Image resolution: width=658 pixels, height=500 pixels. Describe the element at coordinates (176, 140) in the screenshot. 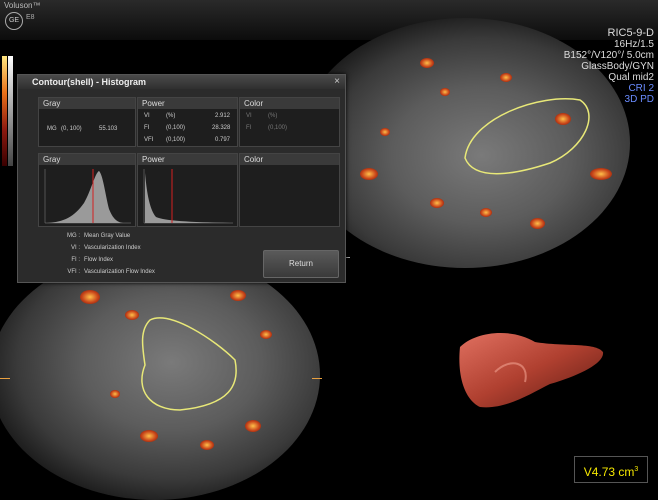

I see `vfi-range: (0,100)` at that location.